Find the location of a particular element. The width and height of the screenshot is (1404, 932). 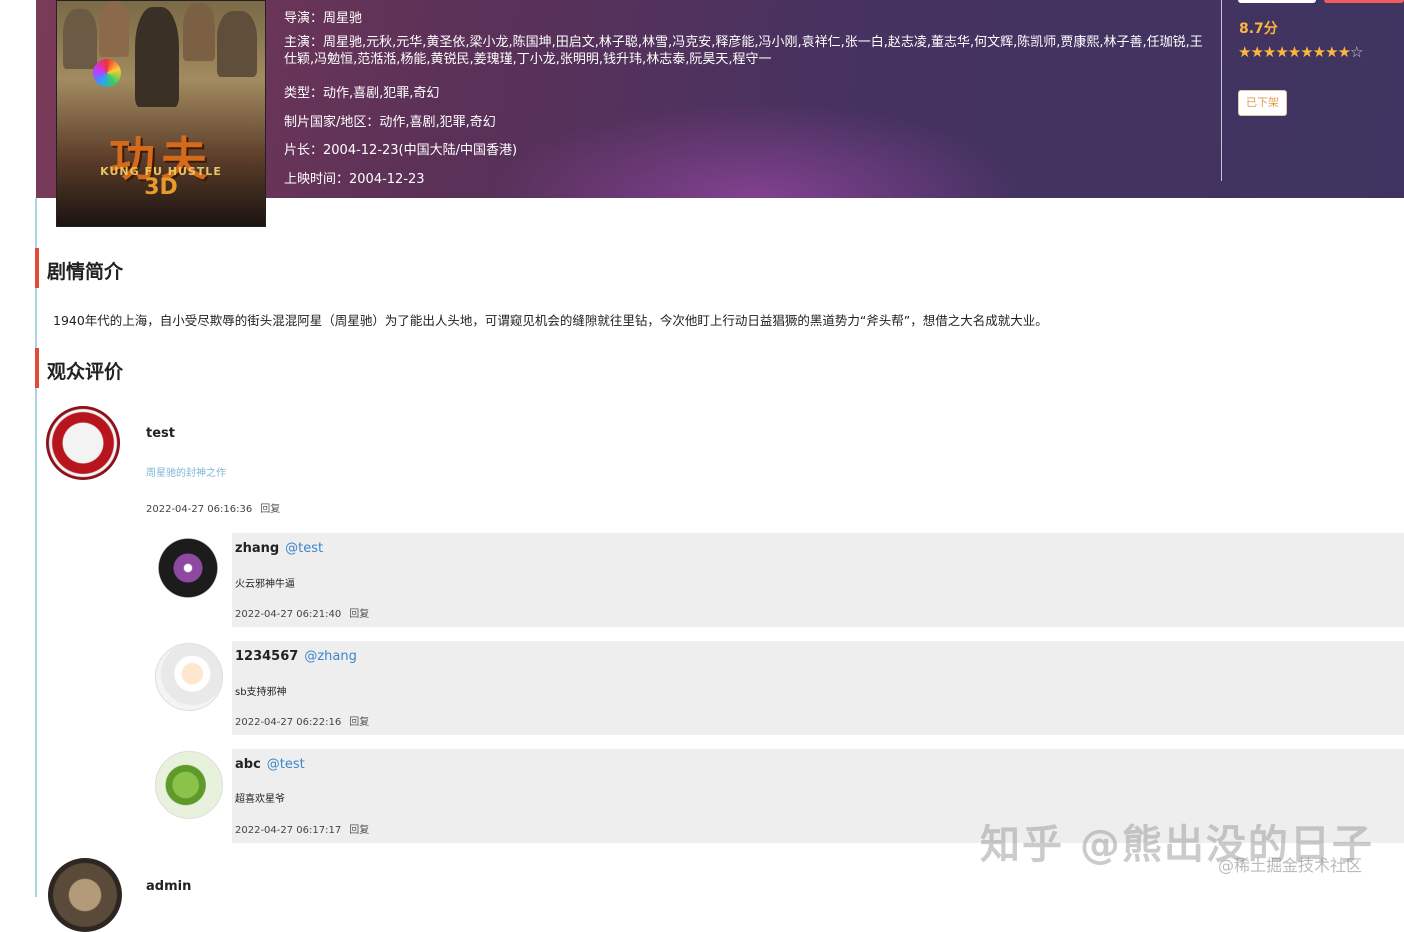

reply-username: 1234567 @zhang is located at coordinates (296, 656).